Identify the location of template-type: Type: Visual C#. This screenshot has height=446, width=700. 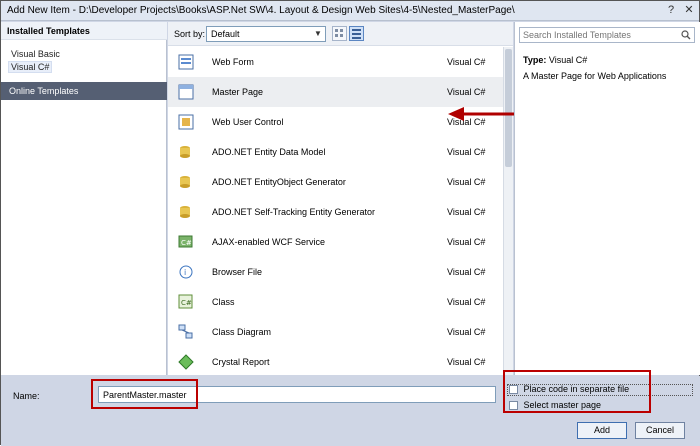
(555, 60).